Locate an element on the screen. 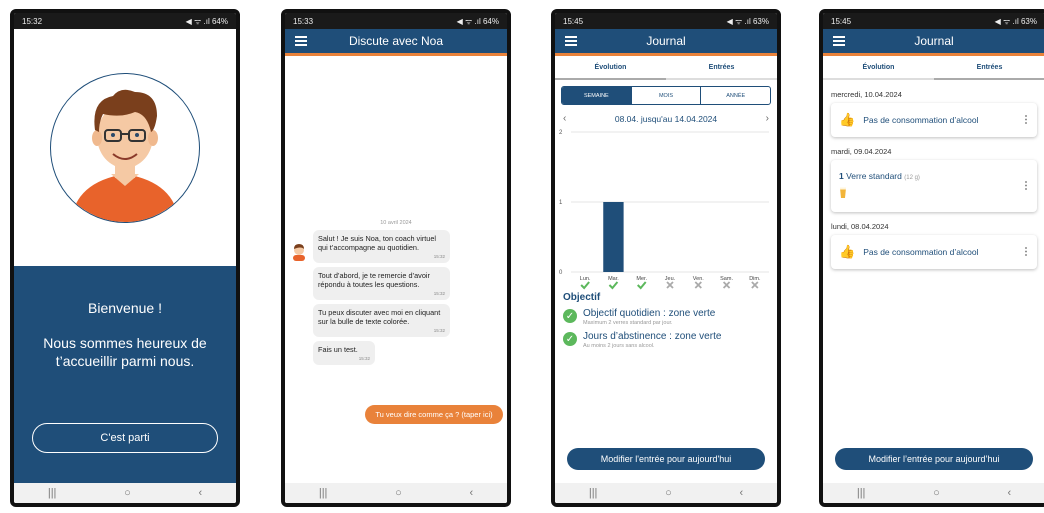 This screenshot has height=513, width=1044. start-button: C'est parti is located at coordinates (125, 438).